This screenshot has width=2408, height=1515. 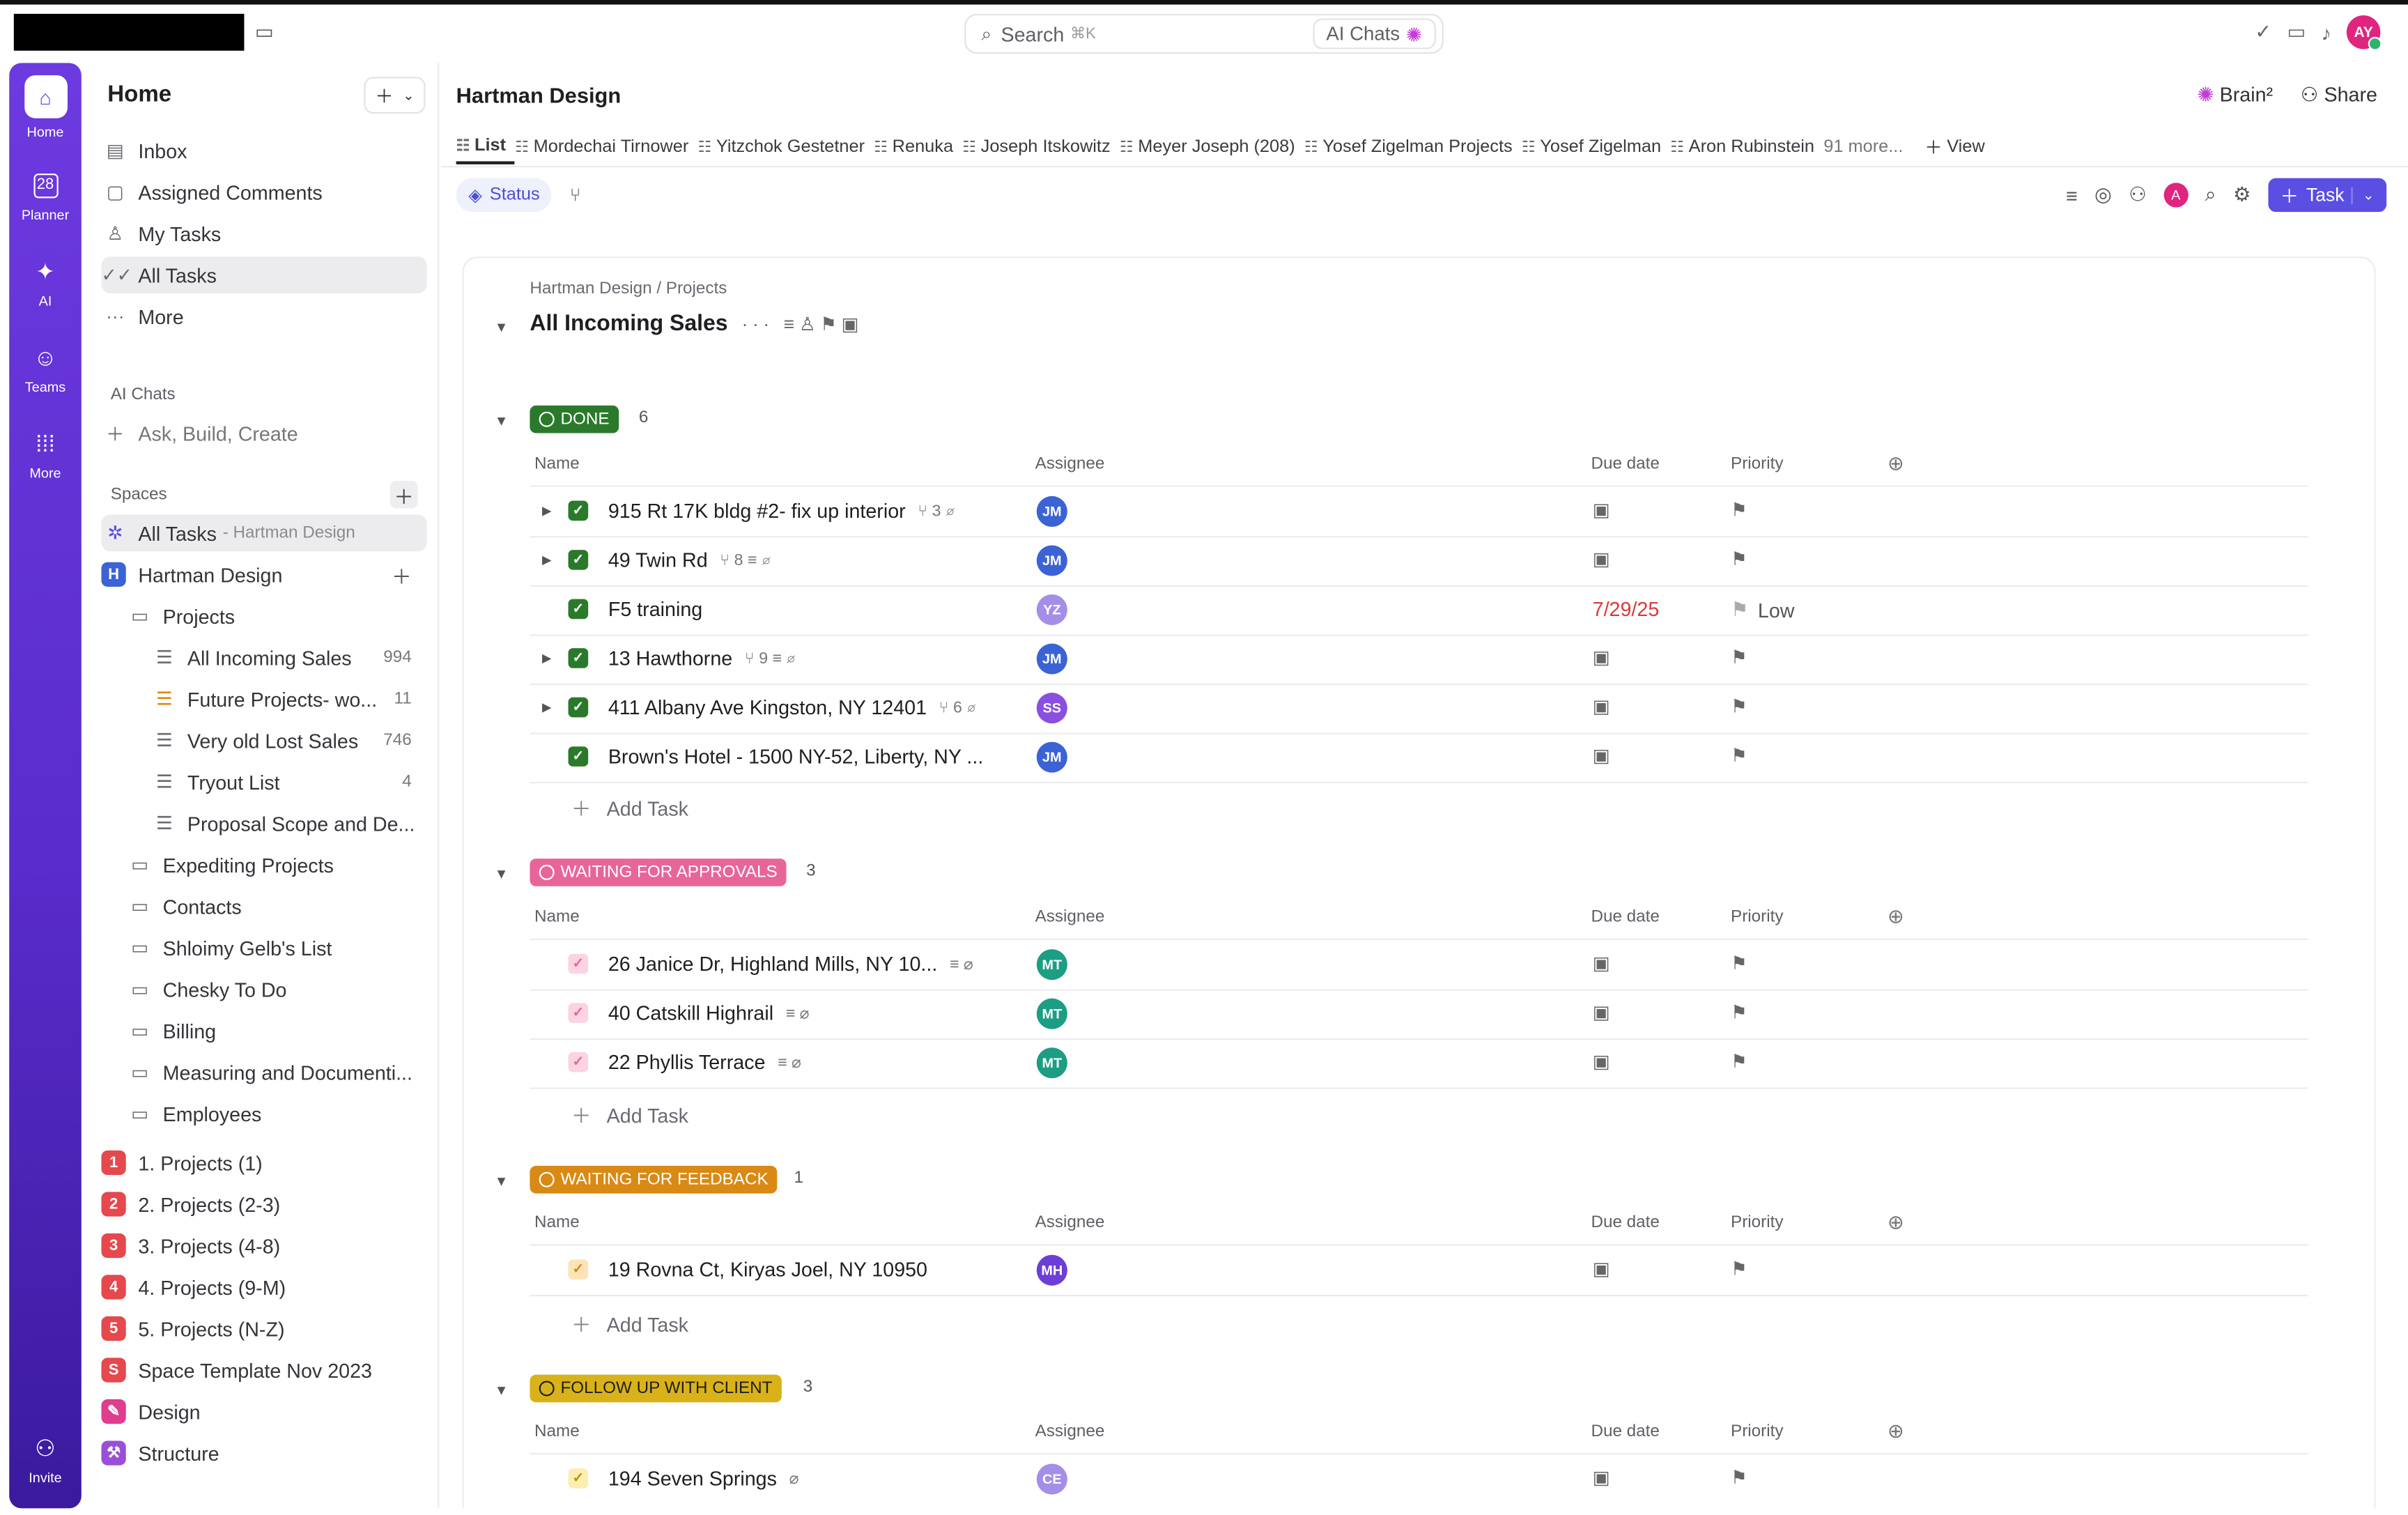 What do you see at coordinates (655, 609) in the screenshot?
I see `task-name: F5 training` at bounding box center [655, 609].